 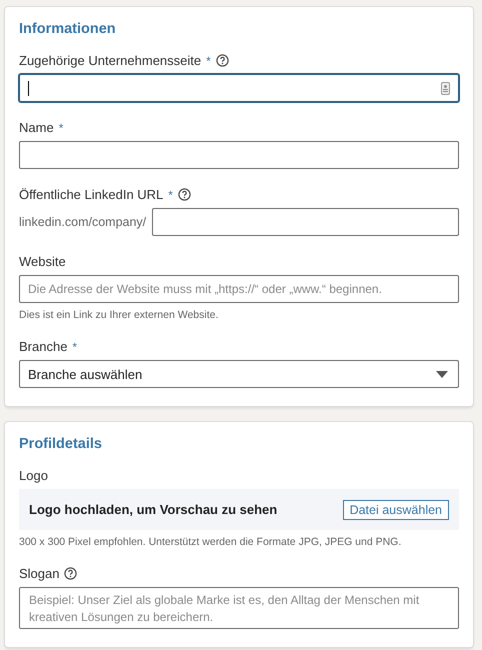 What do you see at coordinates (33, 475) in the screenshot?
I see `field-label: Logo` at bounding box center [33, 475].